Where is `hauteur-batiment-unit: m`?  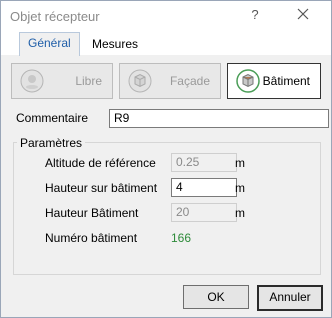 hauteur-batiment-unit: m is located at coordinates (240, 213).